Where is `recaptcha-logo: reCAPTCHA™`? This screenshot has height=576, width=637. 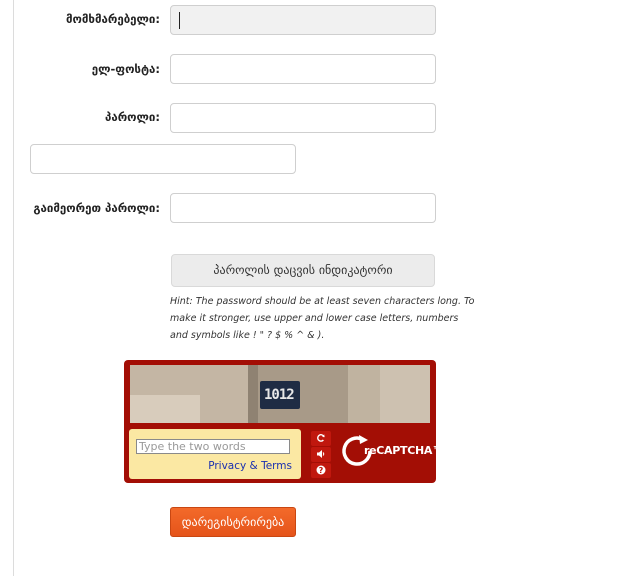
recaptcha-logo: reCAPTCHA™ is located at coordinates (390, 452).